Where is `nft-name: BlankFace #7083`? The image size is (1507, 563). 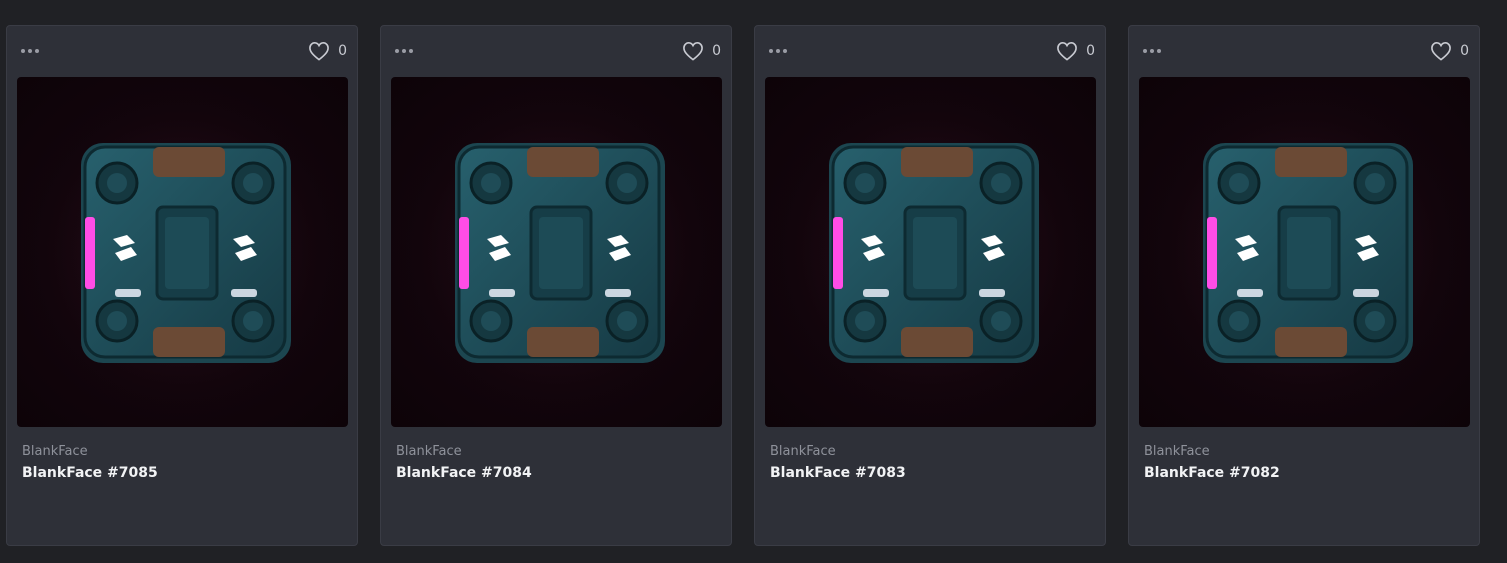
nft-name: BlankFace #7083 is located at coordinates (838, 473).